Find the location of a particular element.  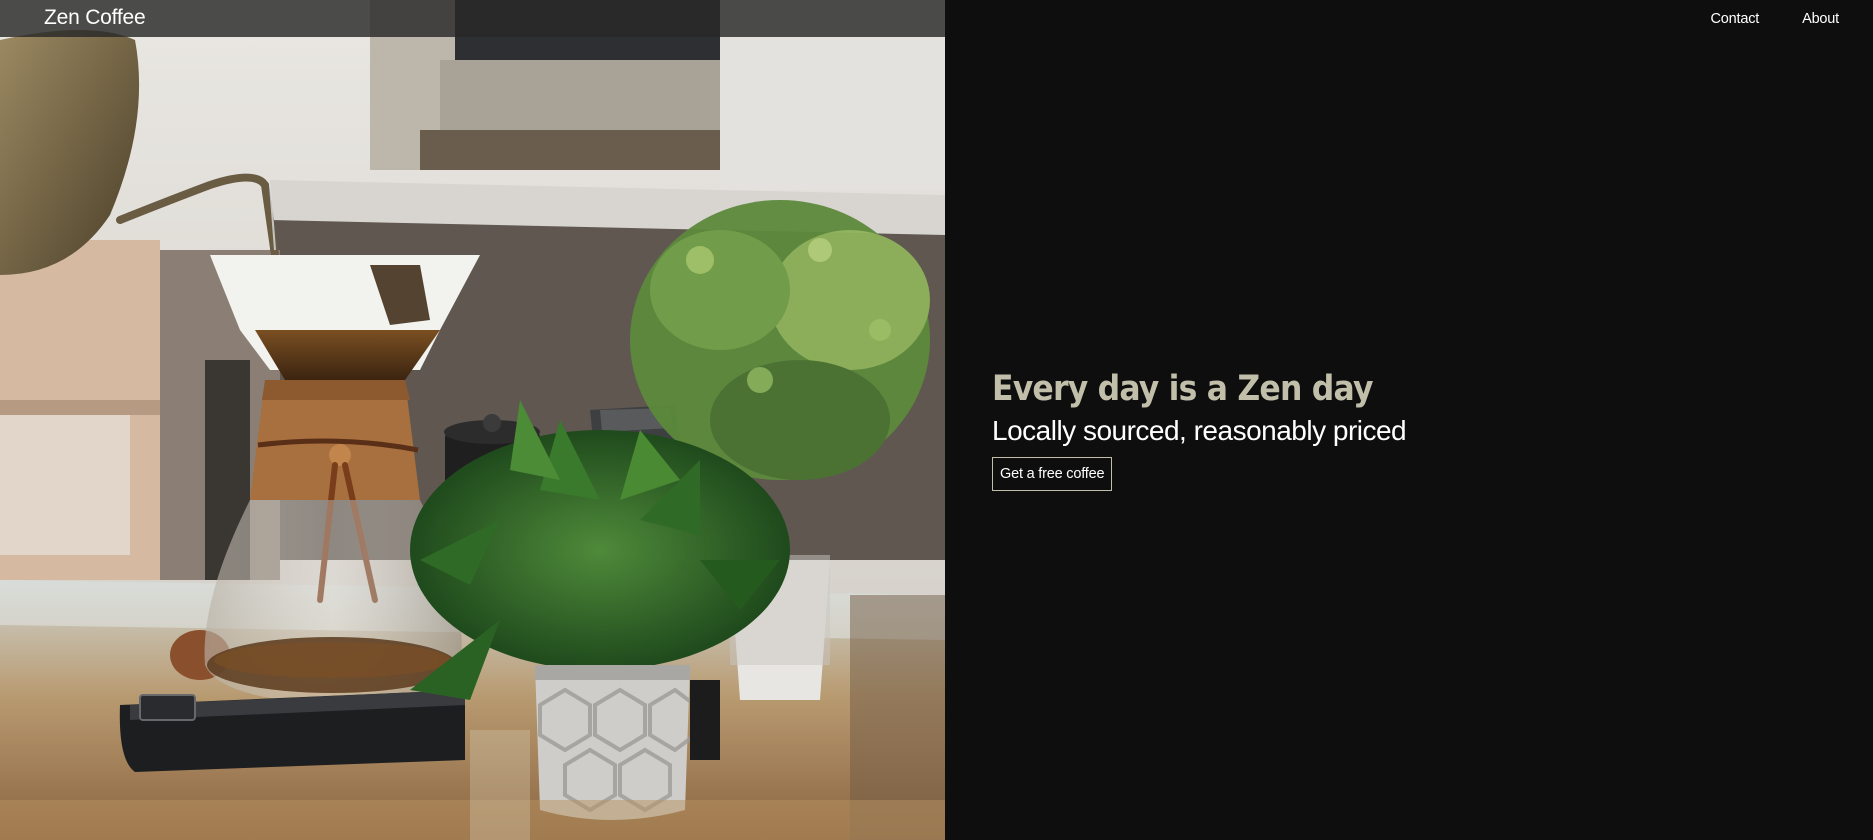

hero-subtitle: Locally sourced, reasonably priced is located at coordinates (1199, 430).